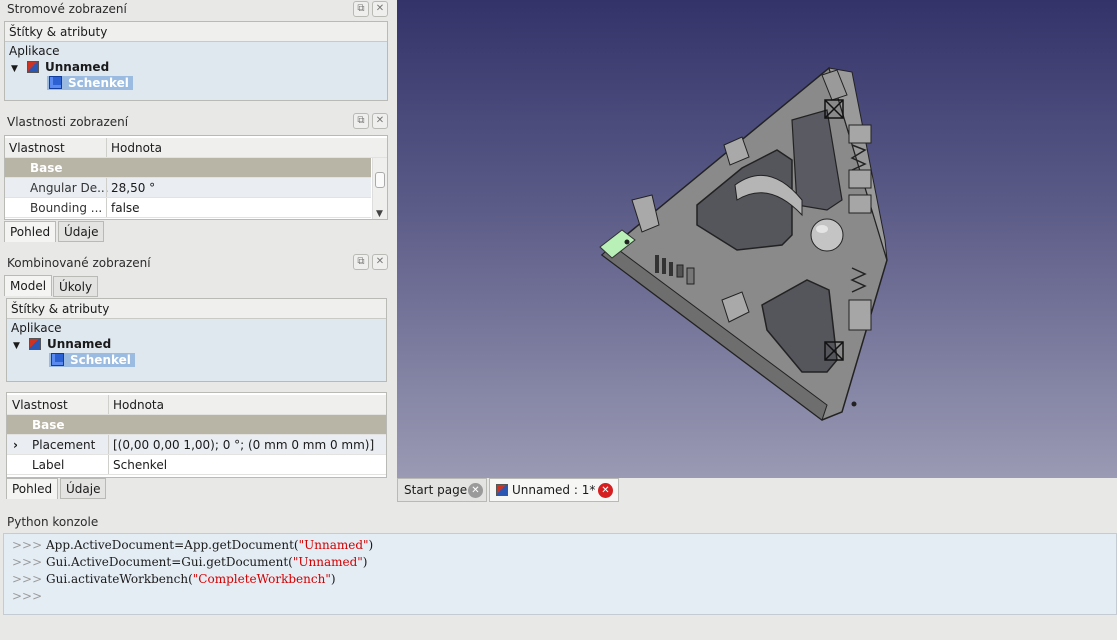 The width and height of the screenshot is (1117, 640). What do you see at coordinates (32, 488) in the screenshot?
I see `tab-combo-pohled: Pohled` at bounding box center [32, 488].